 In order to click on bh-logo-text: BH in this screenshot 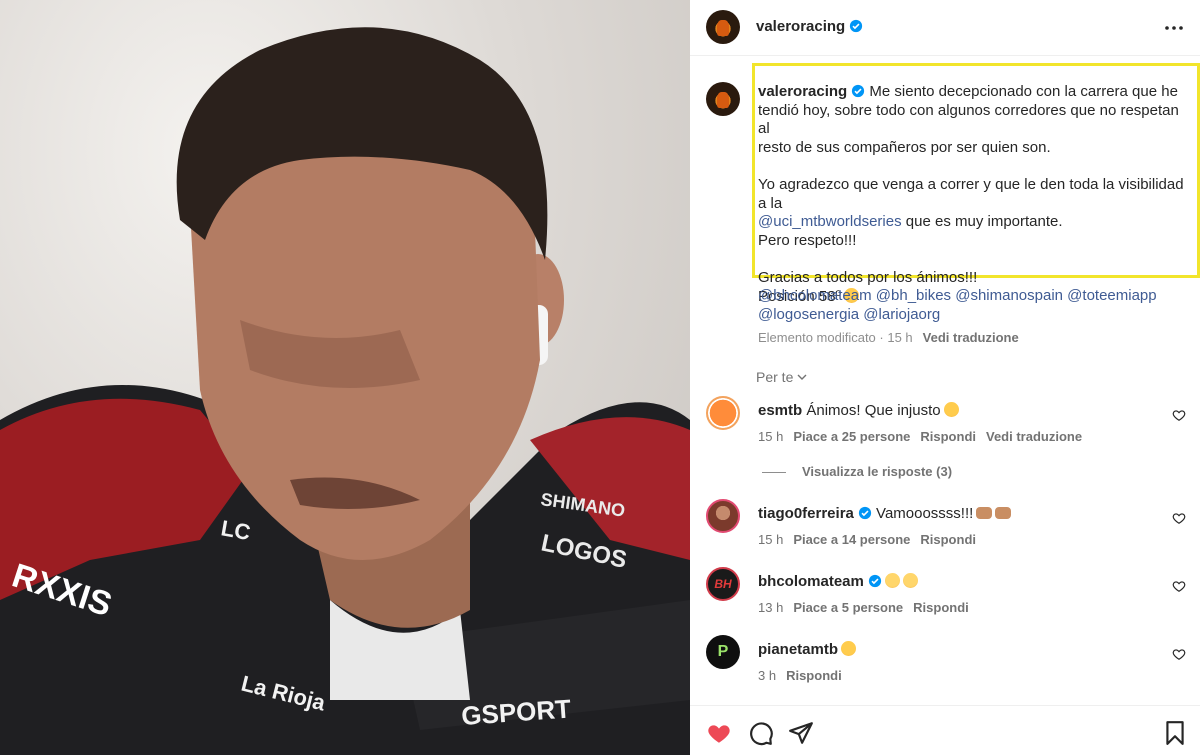, I will do `click(723, 584)`.